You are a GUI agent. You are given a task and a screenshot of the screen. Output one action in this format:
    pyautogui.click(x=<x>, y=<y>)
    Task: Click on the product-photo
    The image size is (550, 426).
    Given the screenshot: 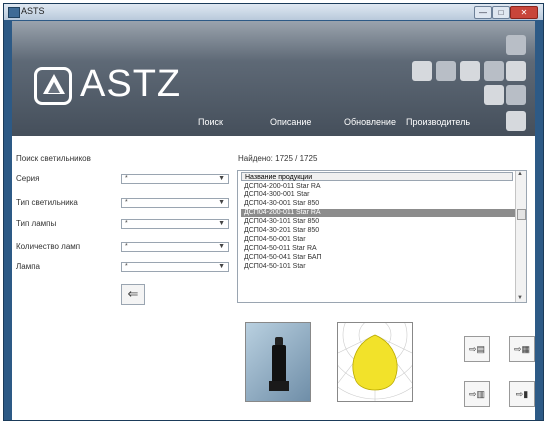 What is the action you would take?
    pyautogui.click(x=278, y=362)
    